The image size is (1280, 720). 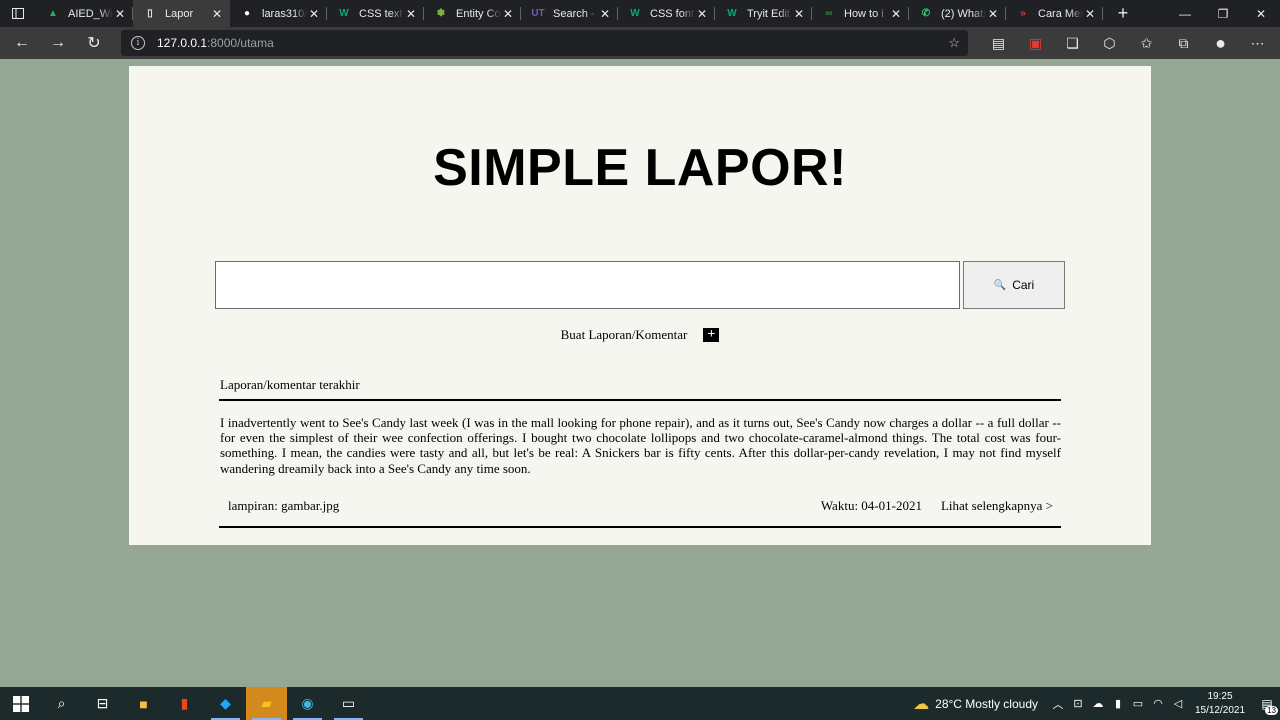 What do you see at coordinates (22, 43) in the screenshot?
I see `back-icon: ←` at bounding box center [22, 43].